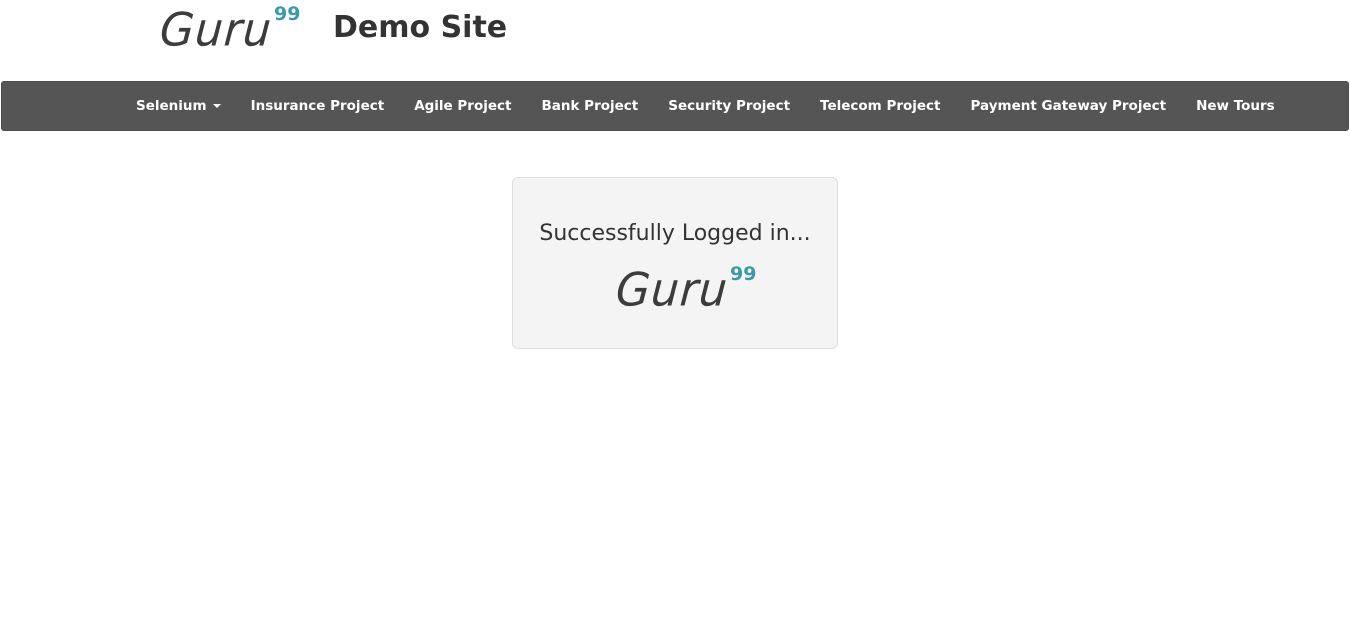 The width and height of the screenshot is (1350, 636). I want to click on caret-down-icon, so click(216, 106).